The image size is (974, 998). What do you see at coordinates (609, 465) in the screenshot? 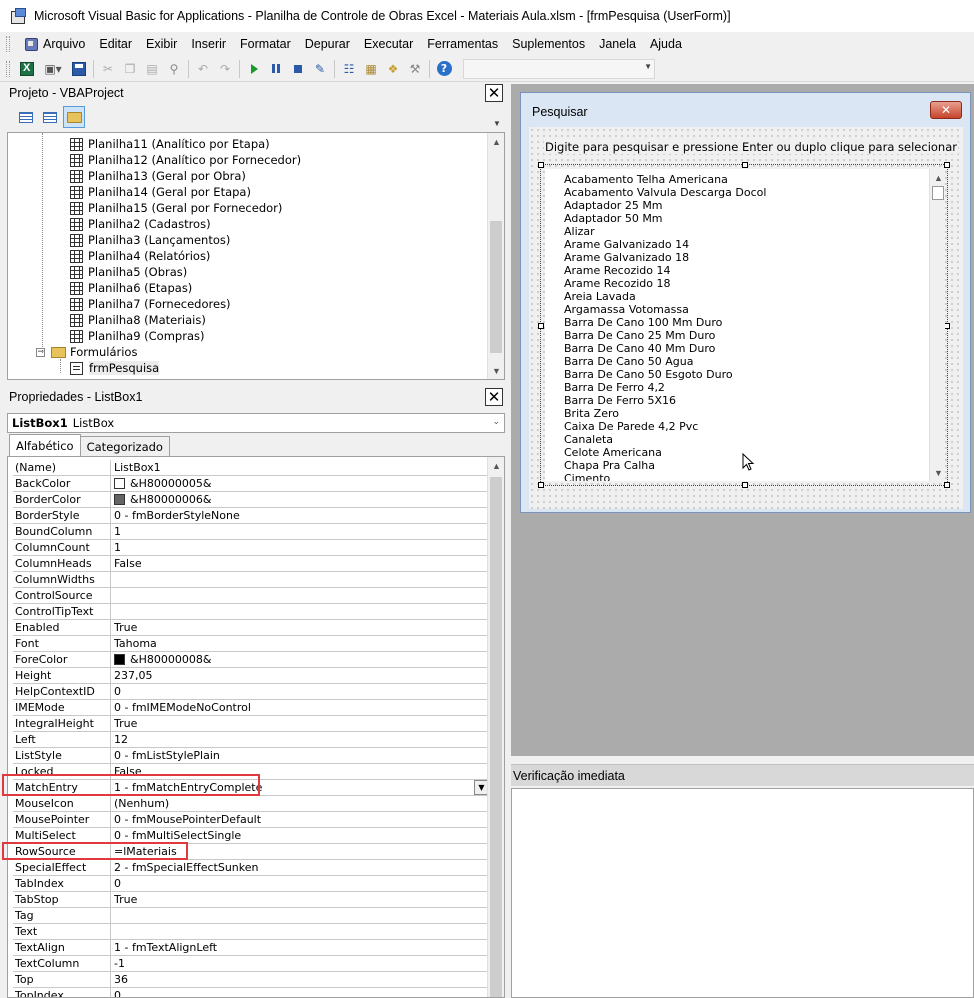
I see `list-item: Chapa Pra Calha` at bounding box center [609, 465].